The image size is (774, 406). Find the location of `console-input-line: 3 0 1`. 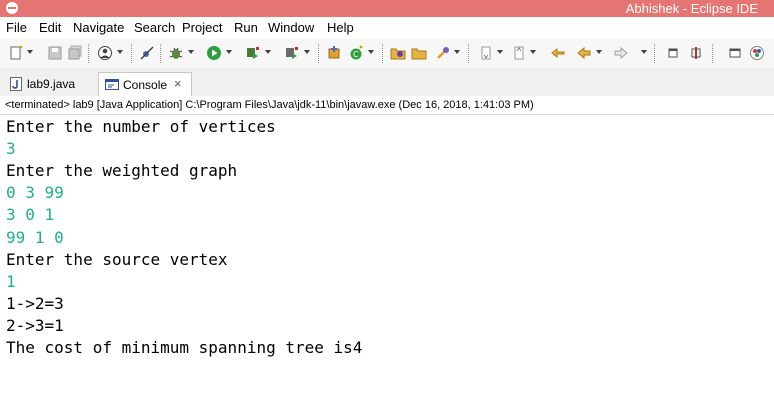

console-input-line: 3 0 1 is located at coordinates (30, 215).